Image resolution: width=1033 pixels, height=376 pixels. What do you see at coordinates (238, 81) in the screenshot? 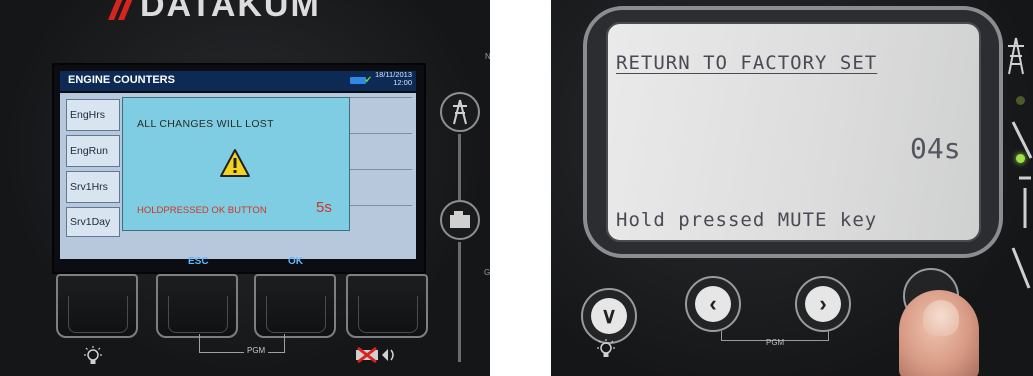
I see `screen-header: ENGINE COUNTERS ✔ 18/11/2013 12:00` at bounding box center [238, 81].